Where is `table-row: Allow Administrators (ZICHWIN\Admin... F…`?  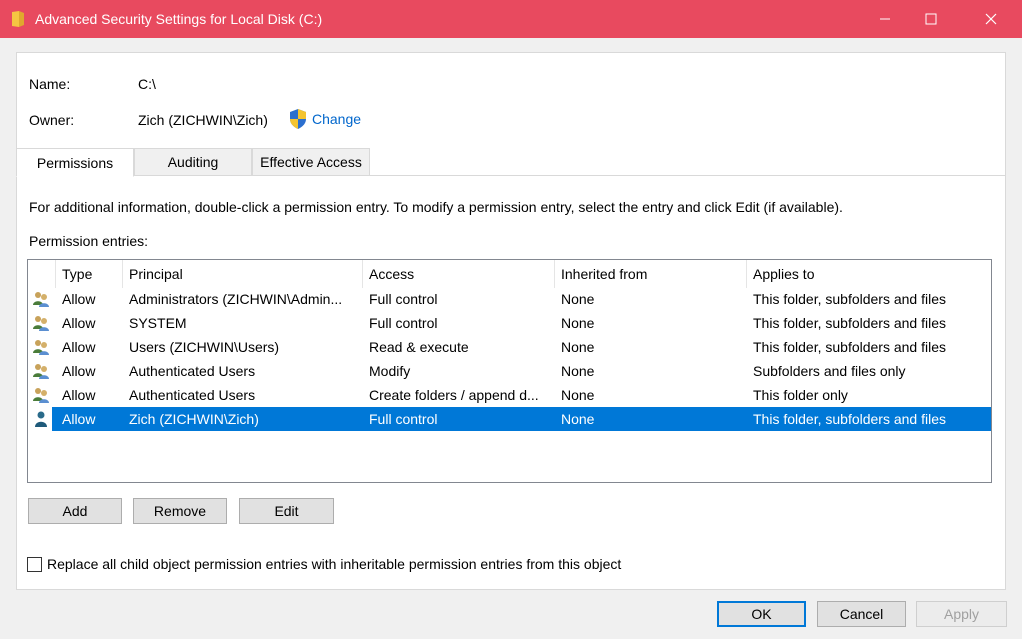 table-row: Allow Administrators (ZICHWIN\Admin... F… is located at coordinates (509, 299).